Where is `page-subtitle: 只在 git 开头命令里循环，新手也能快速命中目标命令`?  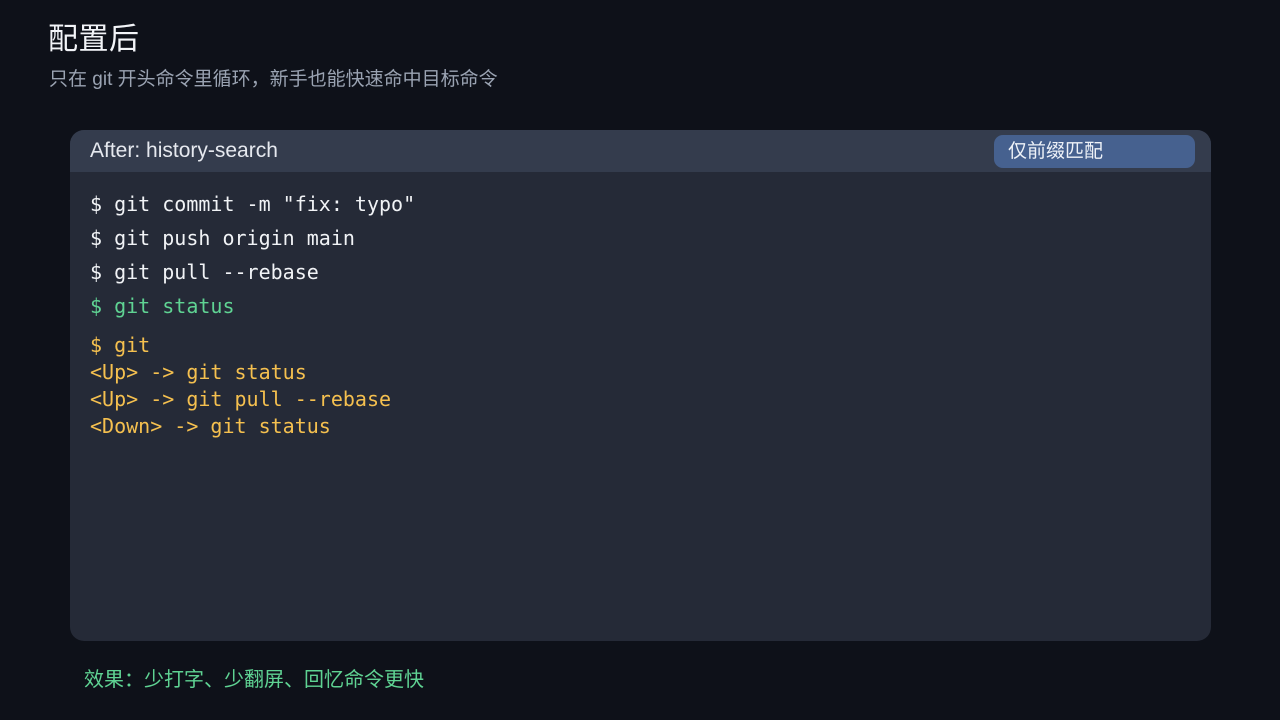
page-subtitle: 只在 git 开头命令里循环，新手也能快速命中目标命令 is located at coordinates (273, 79).